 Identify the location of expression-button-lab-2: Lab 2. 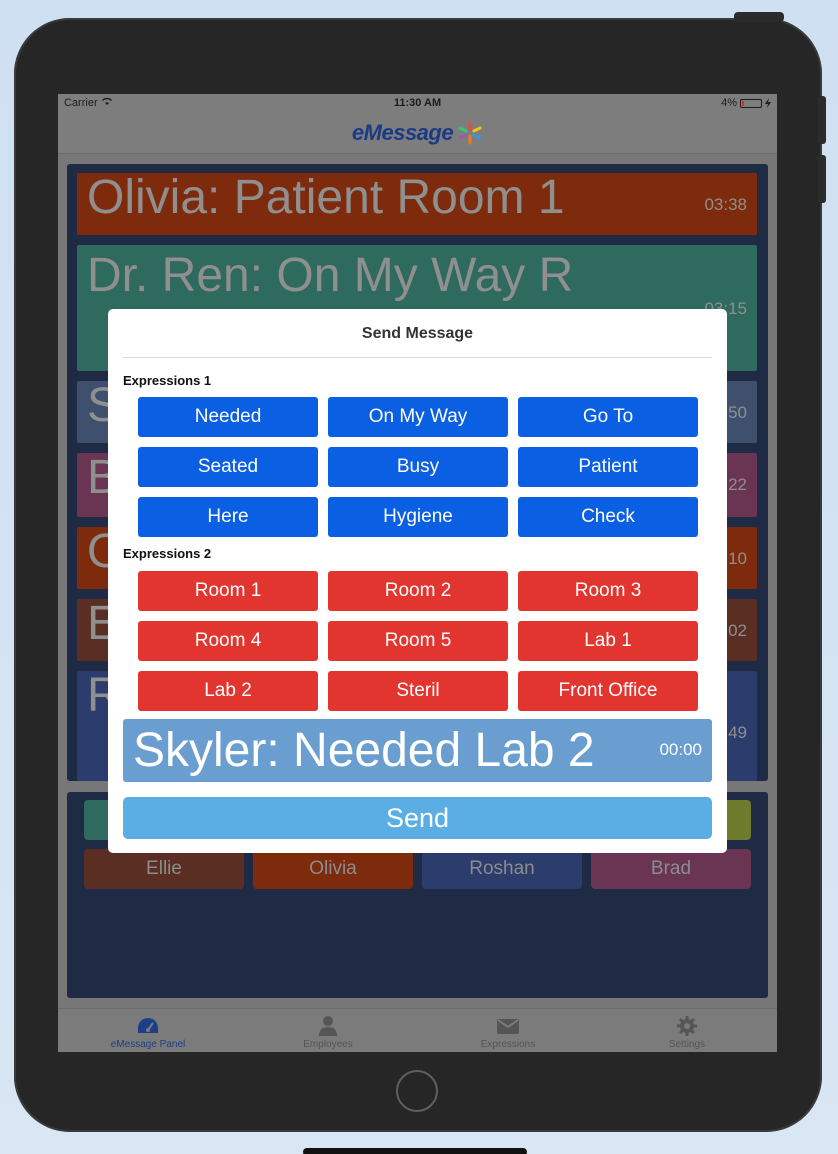
(228, 691).